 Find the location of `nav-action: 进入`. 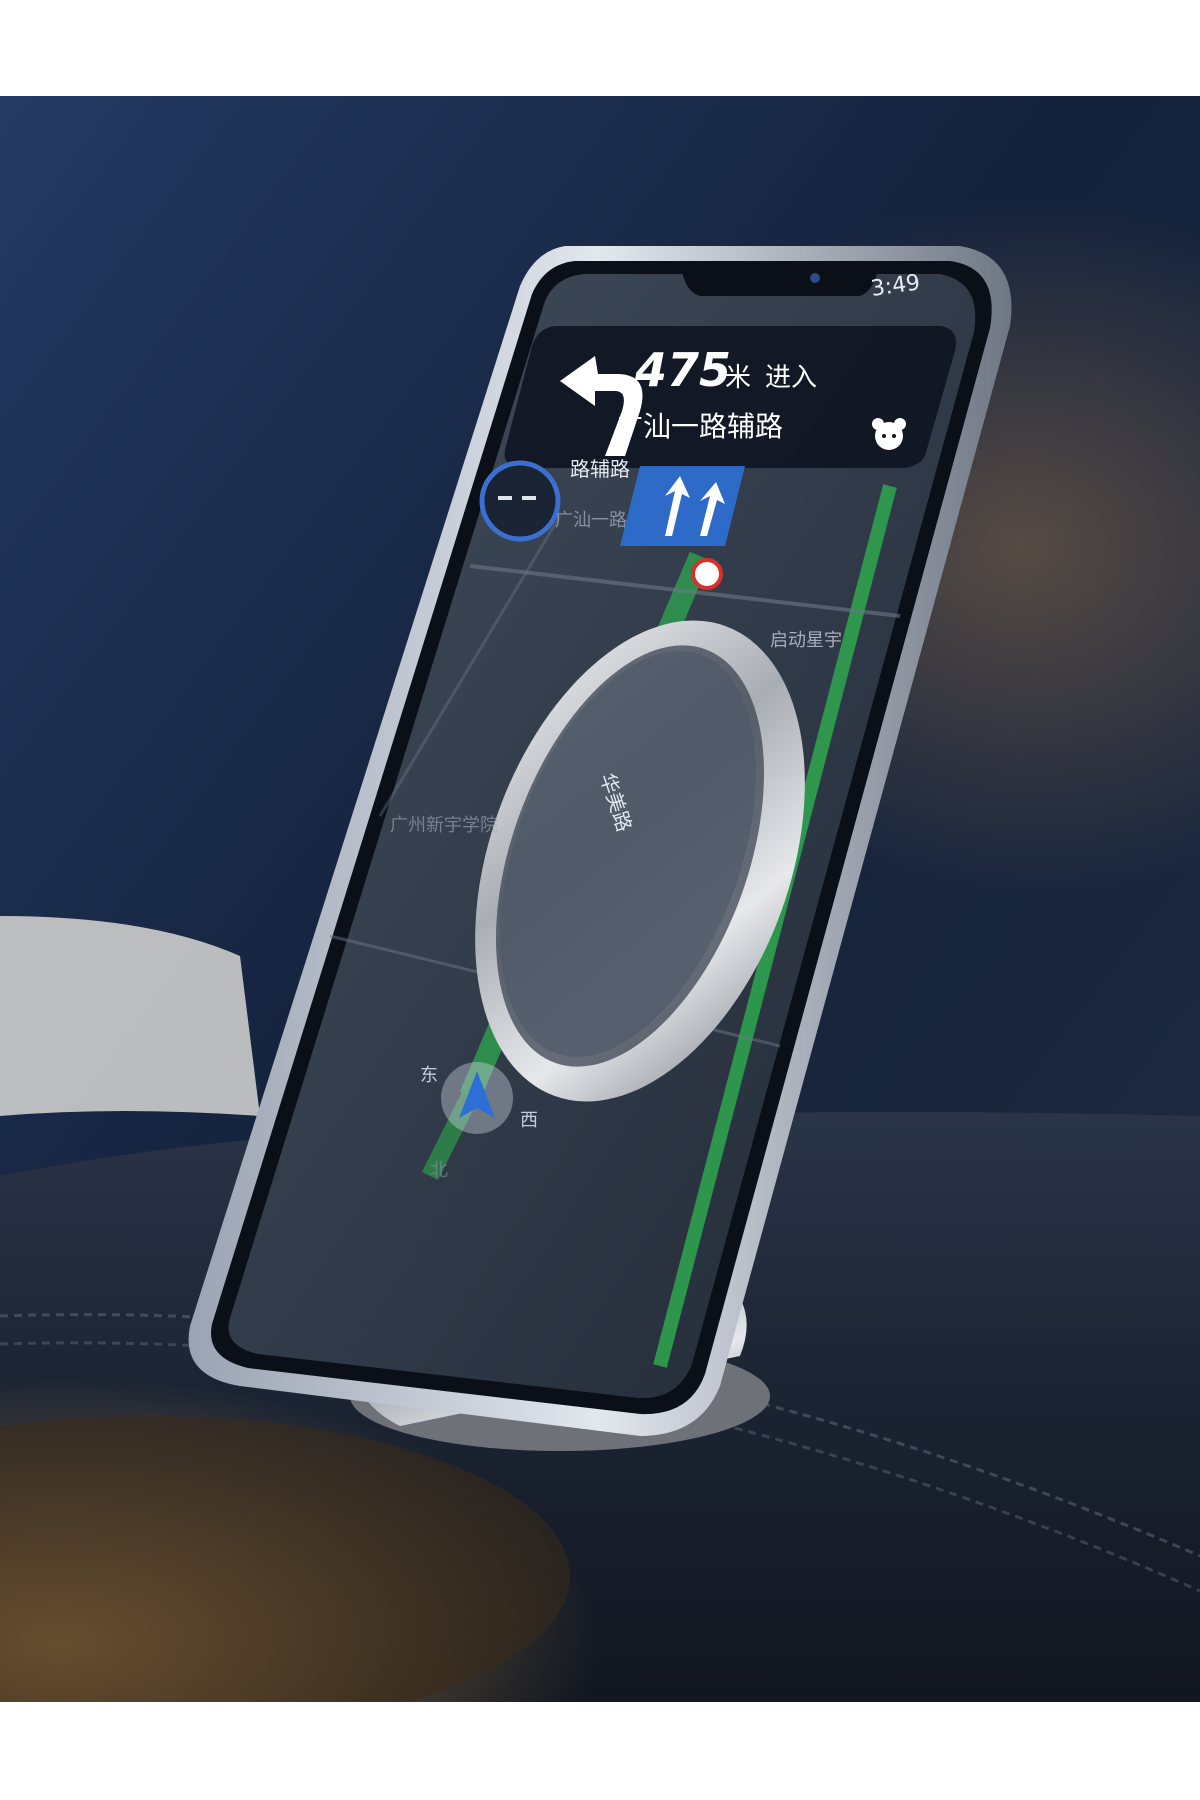

nav-action: 进入 is located at coordinates (791, 378).